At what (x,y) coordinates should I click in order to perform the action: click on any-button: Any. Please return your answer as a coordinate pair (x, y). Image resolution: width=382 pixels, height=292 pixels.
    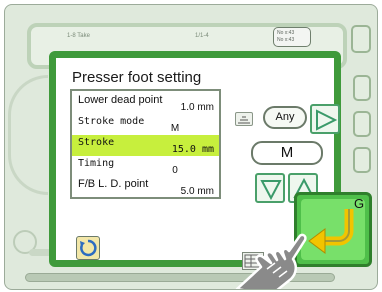
    Looking at the image, I should click on (285, 117).